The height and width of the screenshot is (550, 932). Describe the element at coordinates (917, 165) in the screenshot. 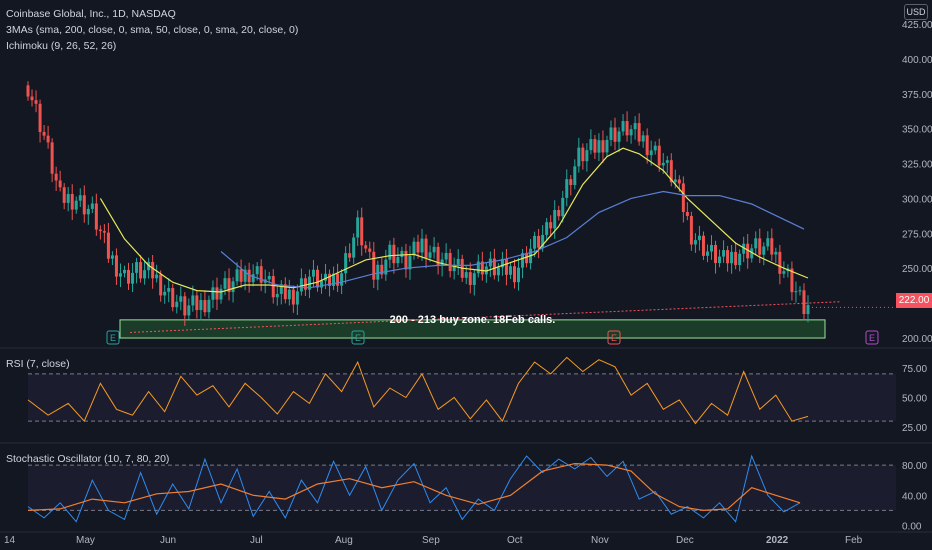

I see `y-tick-label: 325.00` at that location.